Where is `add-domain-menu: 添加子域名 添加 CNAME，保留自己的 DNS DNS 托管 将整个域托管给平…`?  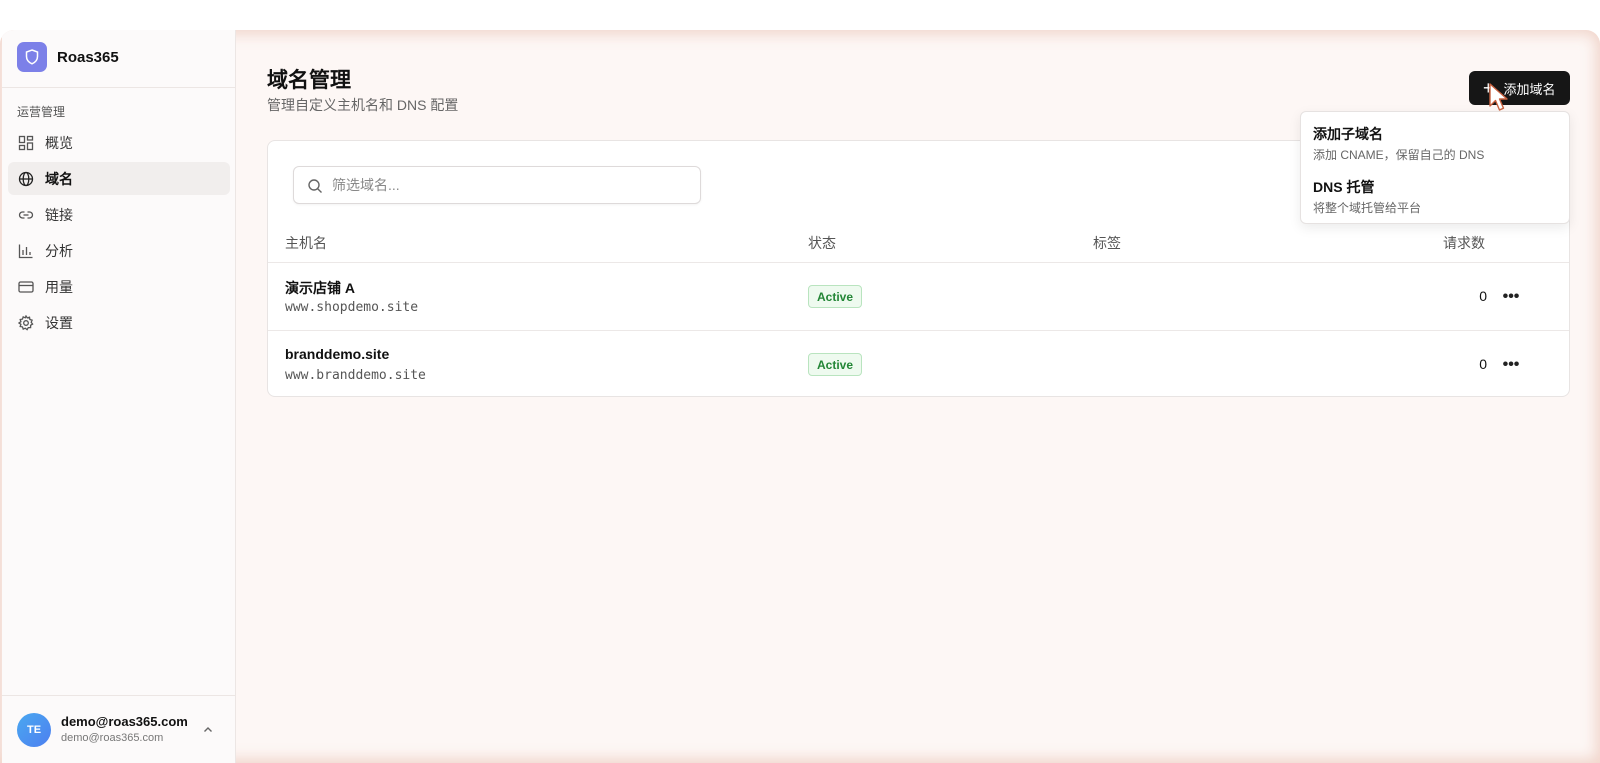
add-domain-menu: 添加子域名 添加 CNAME，保留自己的 DNS DNS 托管 将整个域托管给平… is located at coordinates (1435, 167).